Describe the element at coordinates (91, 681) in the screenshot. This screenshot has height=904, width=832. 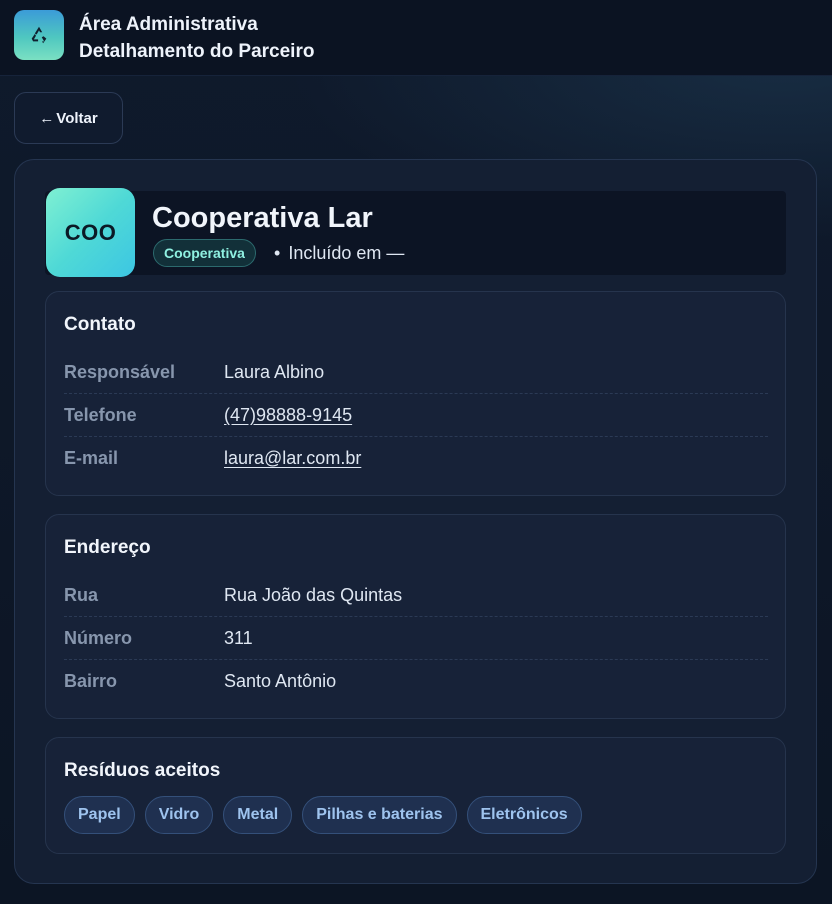
I see `row-label: Bairro` at that location.